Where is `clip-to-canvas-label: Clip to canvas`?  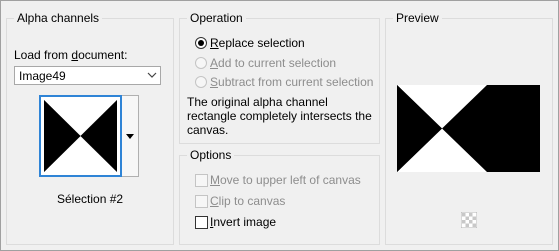
clip-to-canvas-label: Clip to canvas is located at coordinates (247, 201).